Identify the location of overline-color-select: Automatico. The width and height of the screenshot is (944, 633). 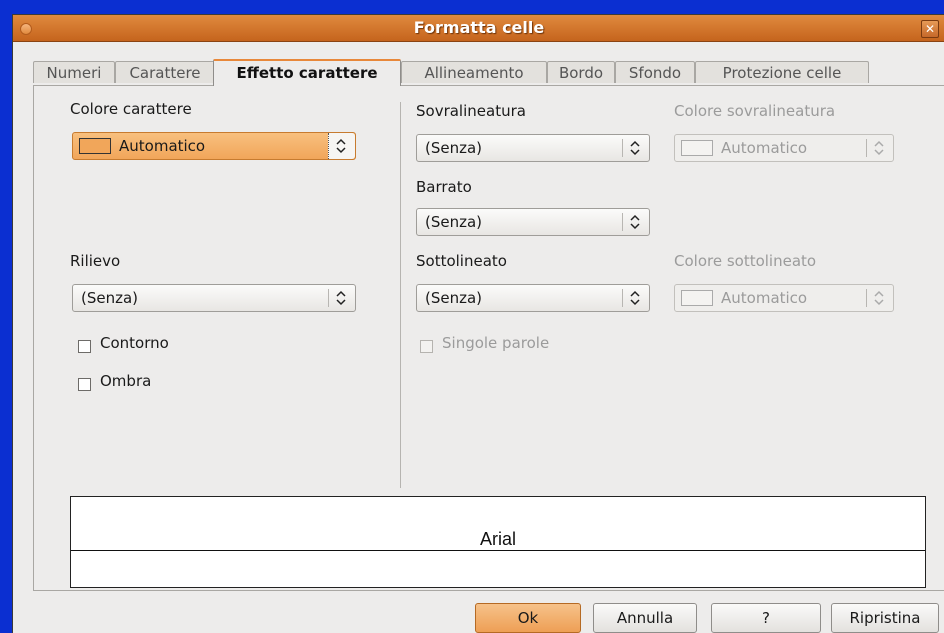
(784, 148).